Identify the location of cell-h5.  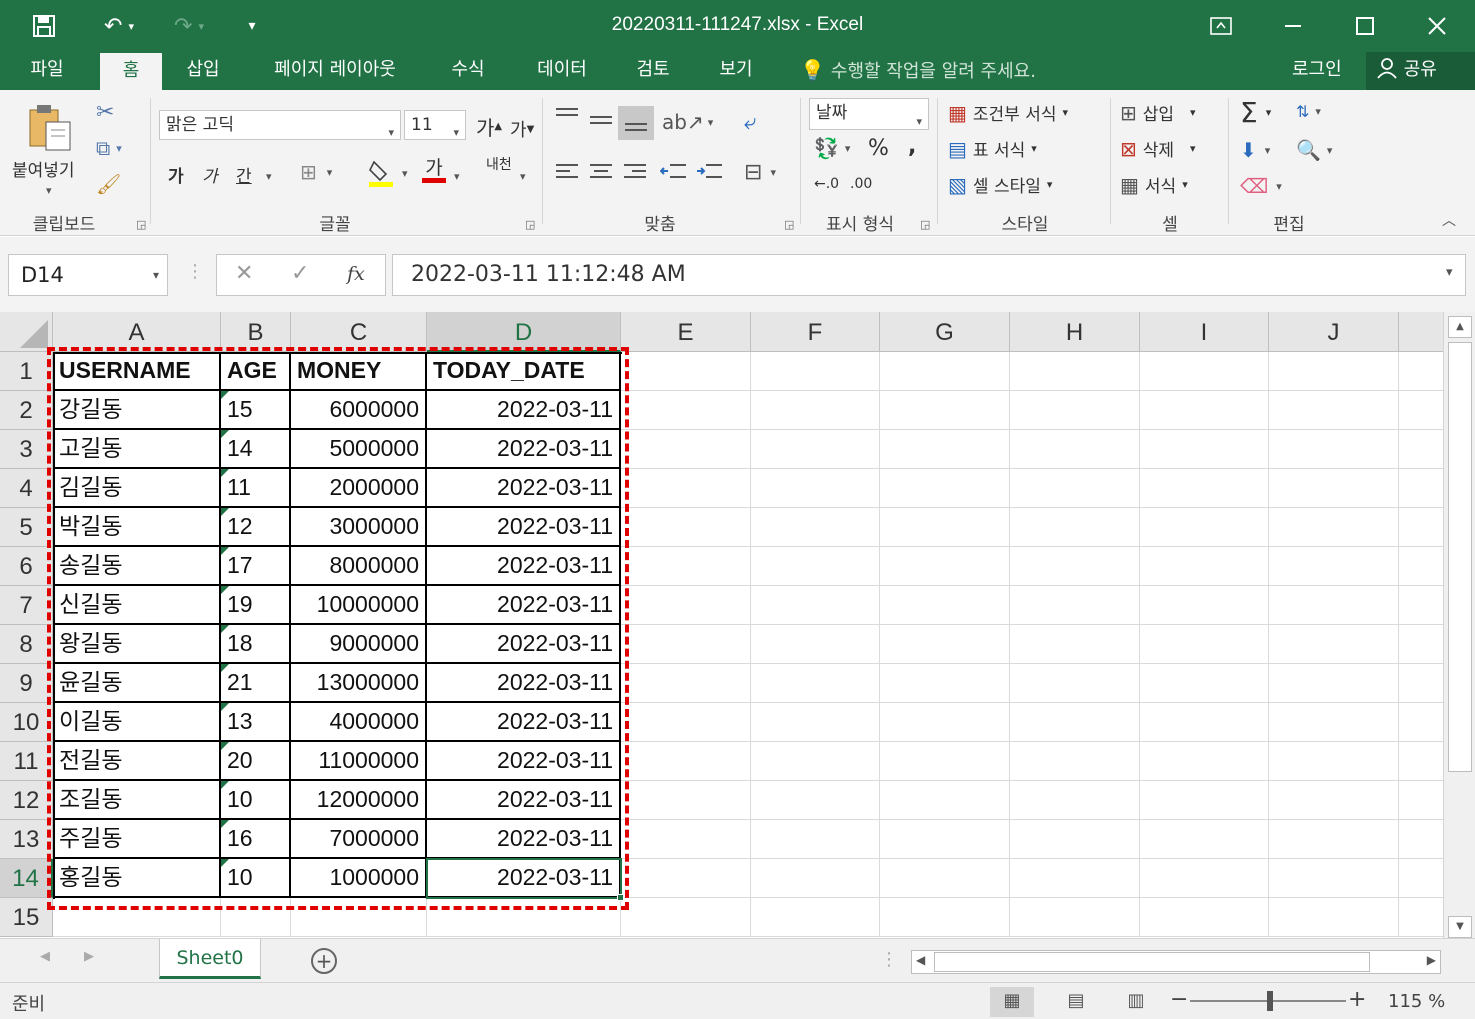
(1075, 527).